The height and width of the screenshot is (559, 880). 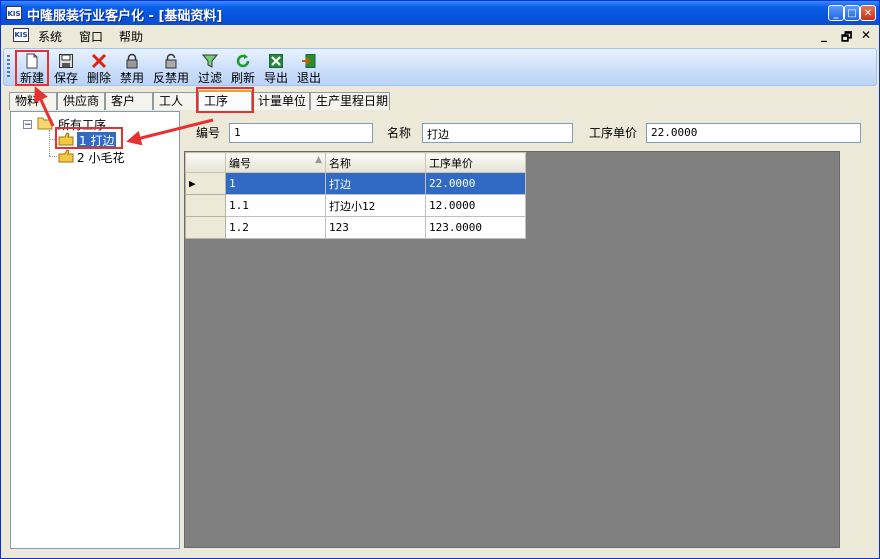 I want to click on column-code-label: 编号, so click(x=240, y=163).